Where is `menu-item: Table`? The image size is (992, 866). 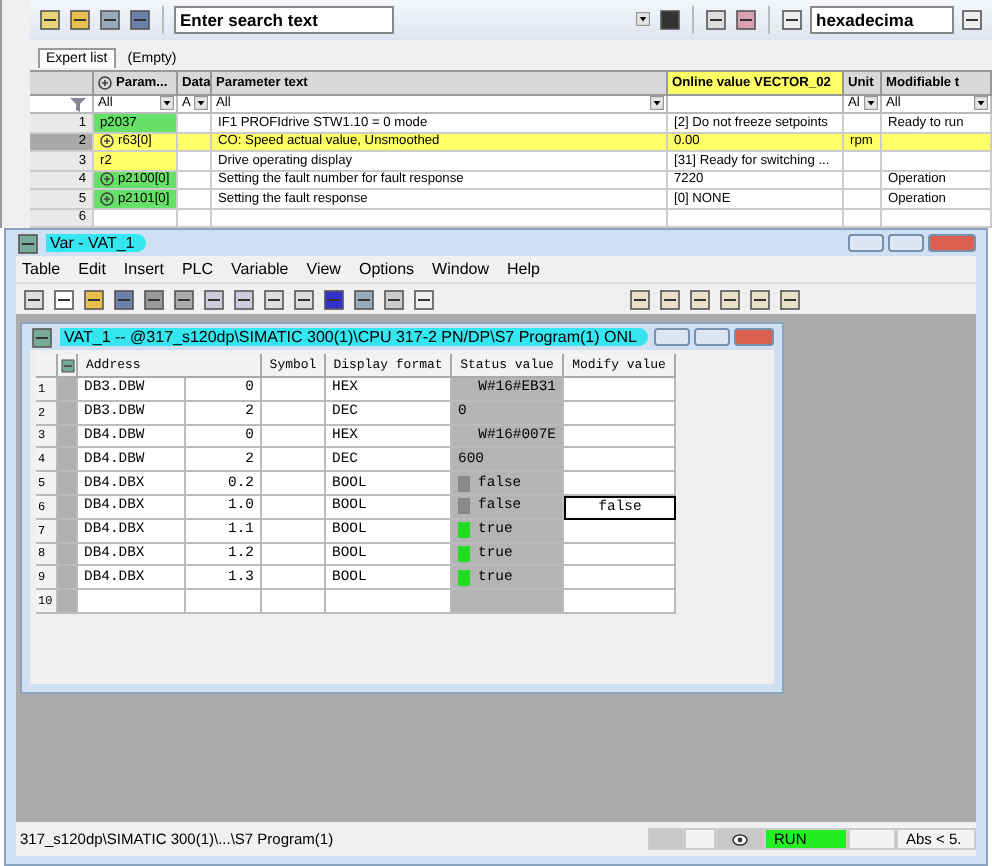 menu-item: Table is located at coordinates (41, 269).